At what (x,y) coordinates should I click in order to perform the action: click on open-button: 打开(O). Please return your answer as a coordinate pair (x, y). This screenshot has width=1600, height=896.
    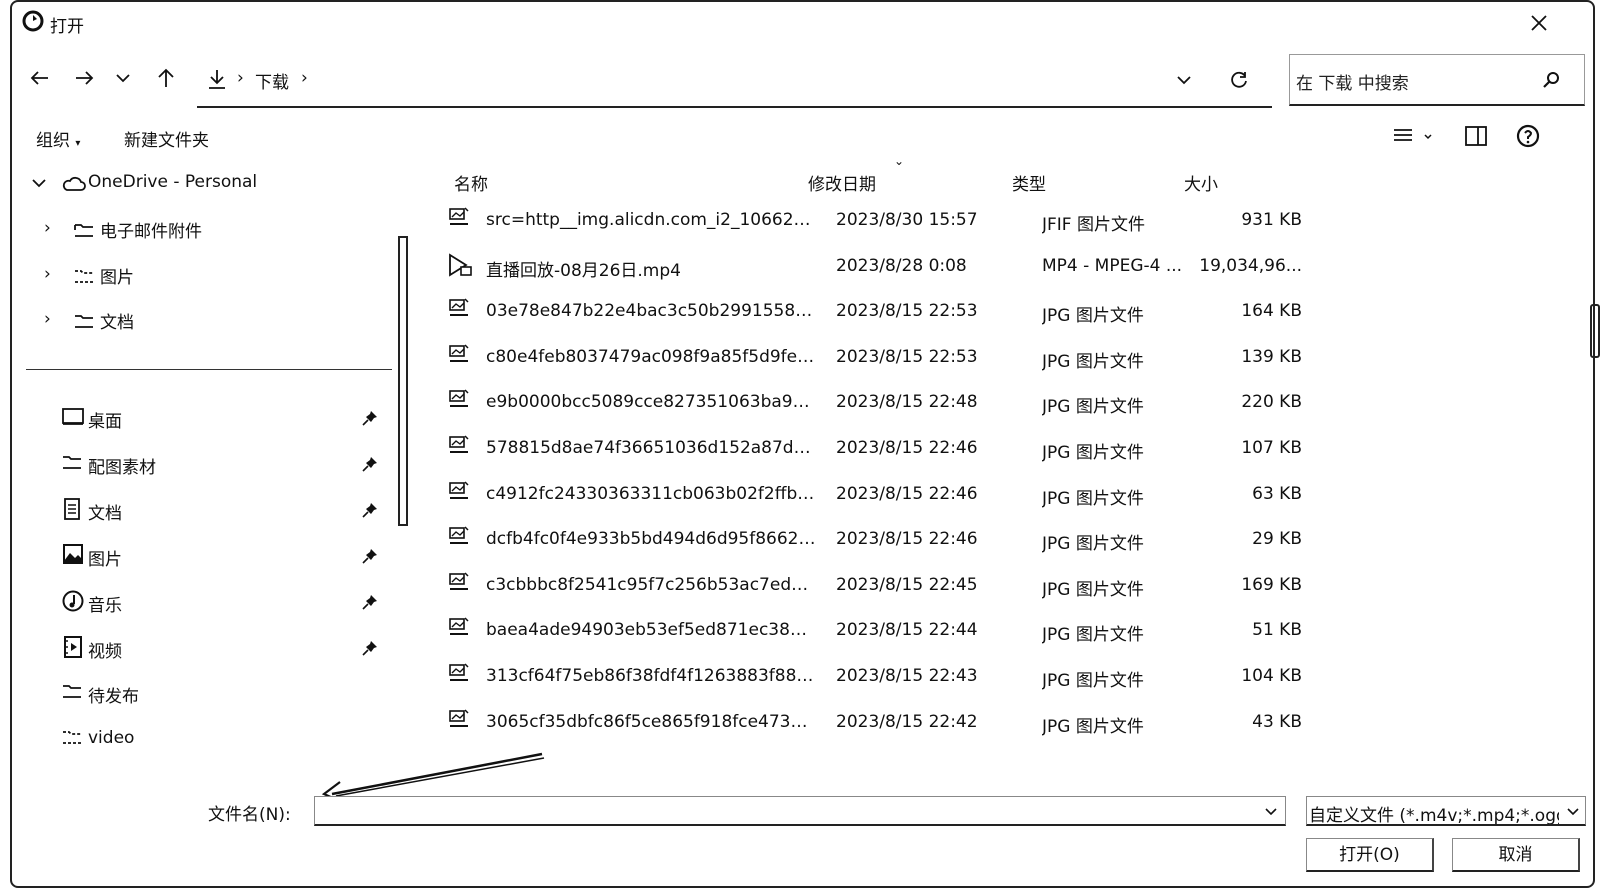
    Looking at the image, I should click on (1370, 855).